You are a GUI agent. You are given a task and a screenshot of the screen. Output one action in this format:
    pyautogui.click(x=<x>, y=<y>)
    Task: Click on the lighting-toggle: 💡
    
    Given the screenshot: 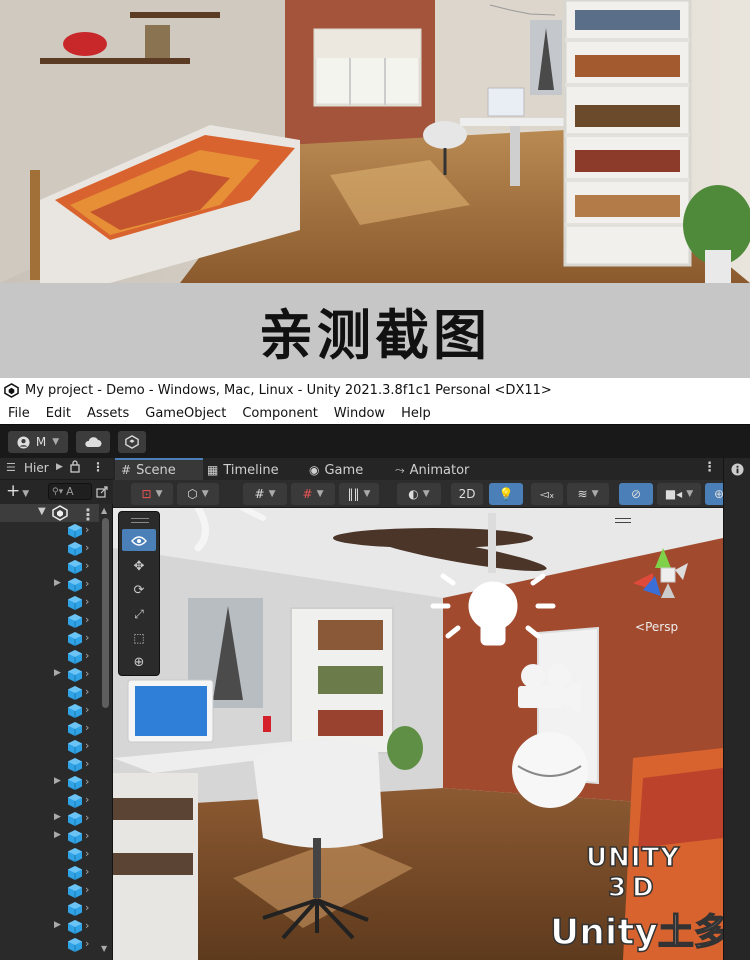 What is the action you would take?
    pyautogui.click(x=506, y=494)
    